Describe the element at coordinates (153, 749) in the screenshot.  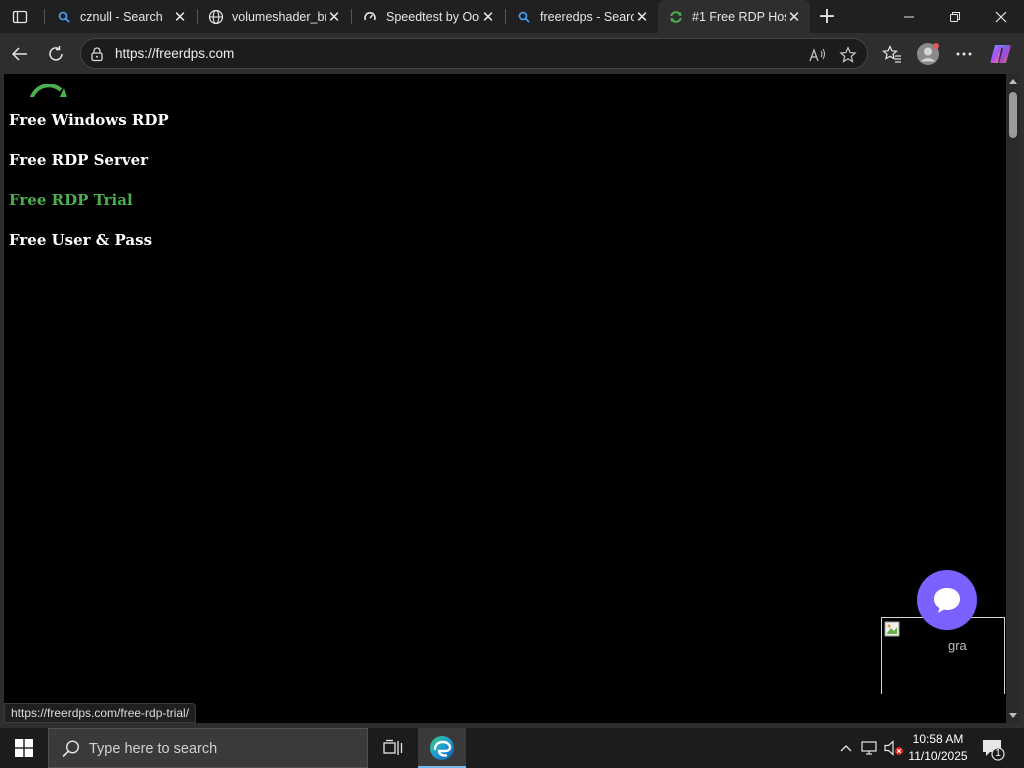
I see `taskbar-search-placeholder: Type here to search` at that location.